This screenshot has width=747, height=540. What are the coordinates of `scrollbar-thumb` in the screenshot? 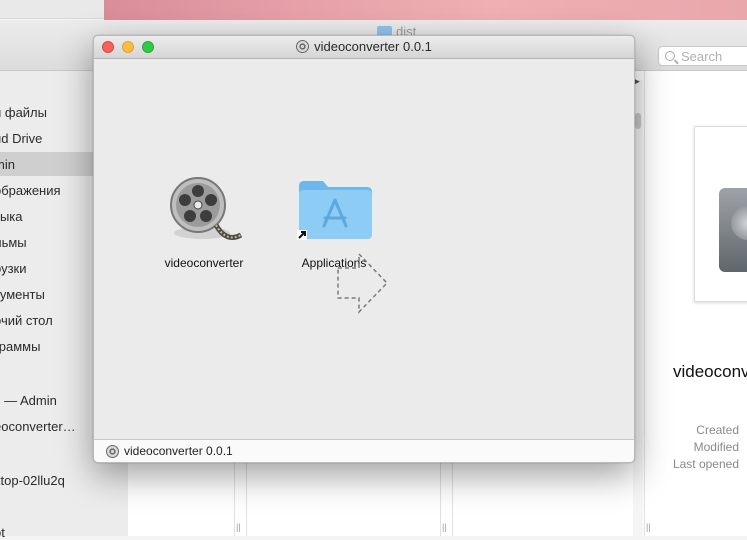 It's located at (638, 121).